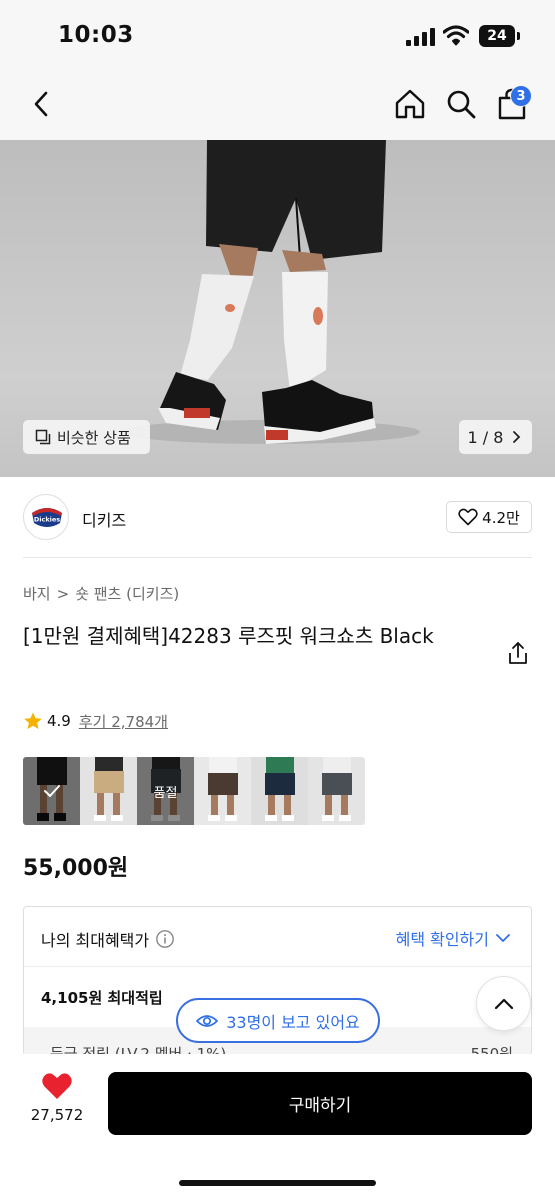 The height and width of the screenshot is (1200, 555). Describe the element at coordinates (43, 437) in the screenshot. I see `similar-items-icon` at that location.